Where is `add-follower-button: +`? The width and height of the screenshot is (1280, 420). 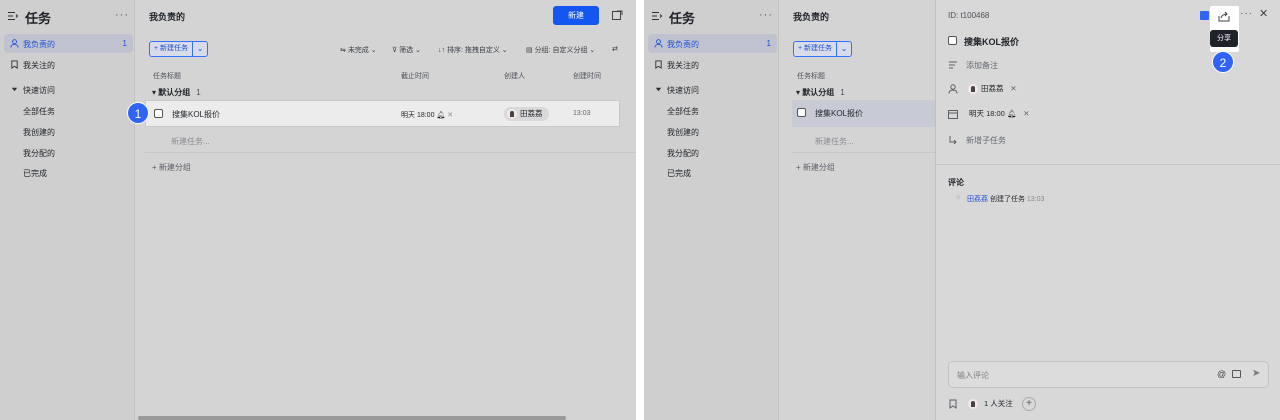 add-follower-button: + is located at coordinates (1029, 404).